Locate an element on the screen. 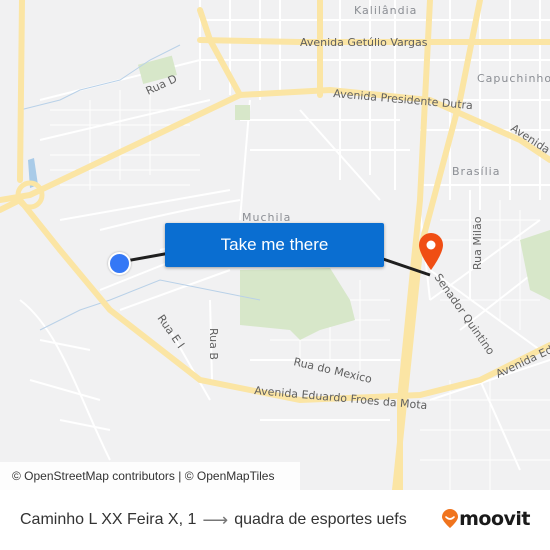 The height and width of the screenshot is (550, 550). place-label-kalilandia: Kalilândia is located at coordinates (385, 10).